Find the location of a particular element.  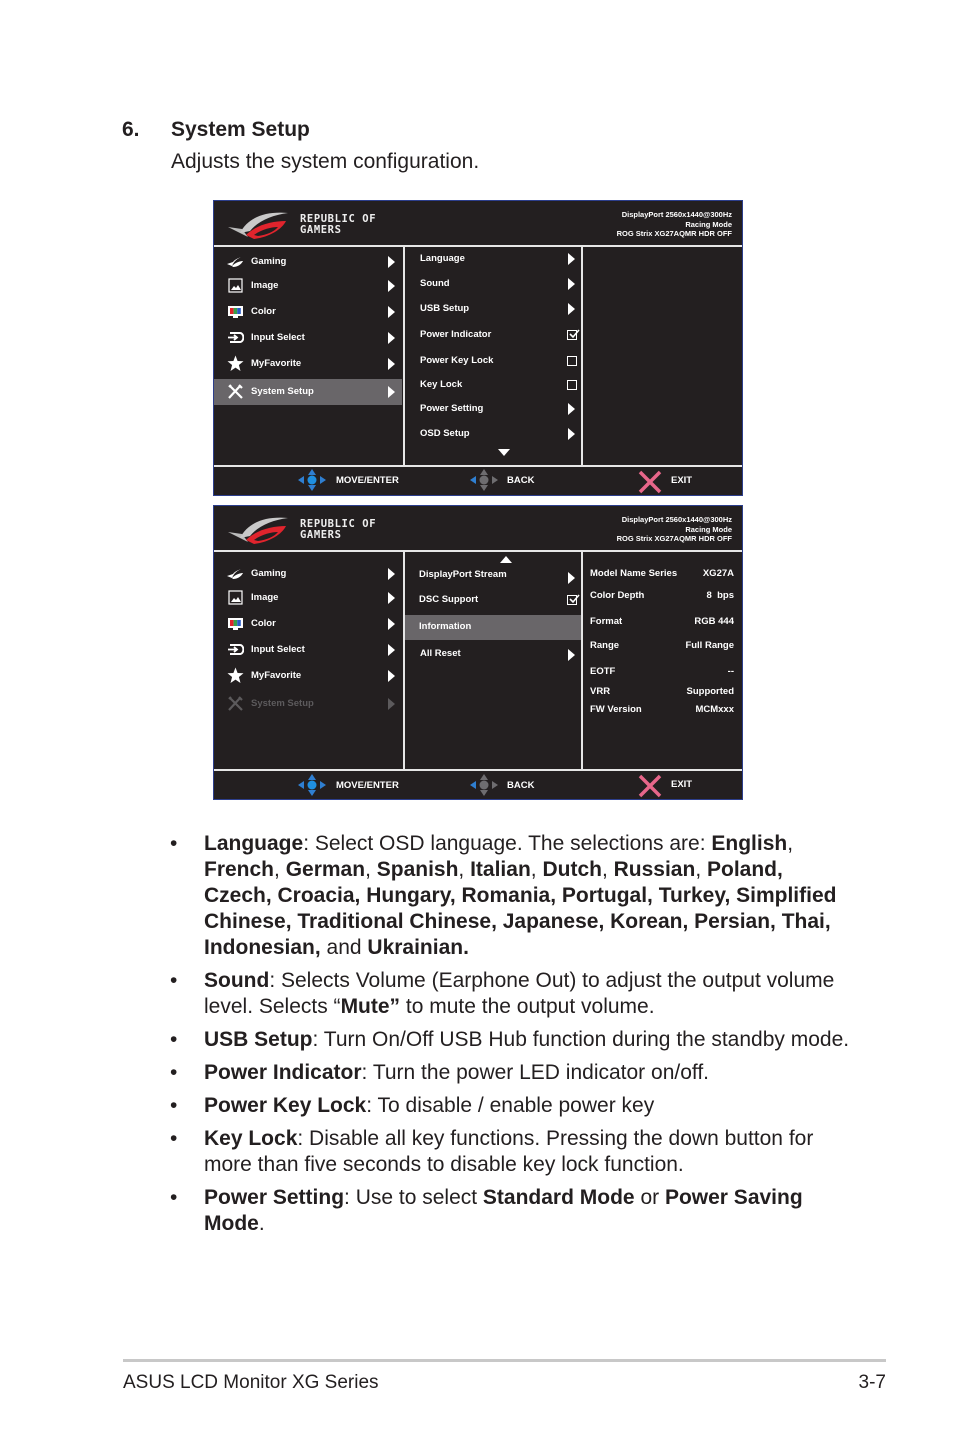

rog-logo: REPUBLIC OF GAMERS is located at coordinates (306, 529).